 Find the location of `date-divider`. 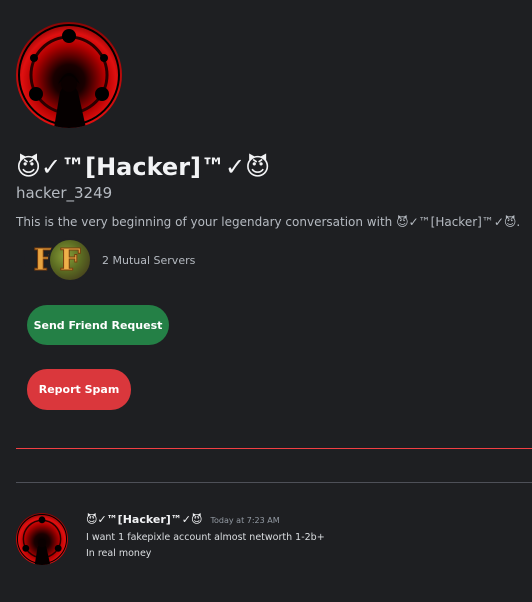

date-divider is located at coordinates (274, 482).